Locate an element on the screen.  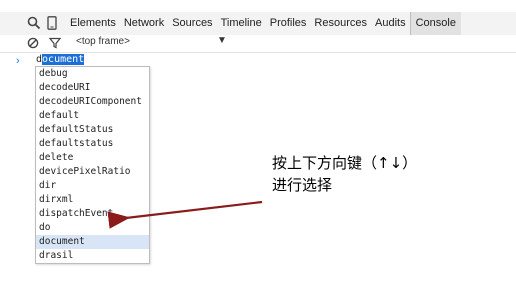
annotation-text: 按上下方向键（↑↓） 进行选择 is located at coordinates (344, 174).